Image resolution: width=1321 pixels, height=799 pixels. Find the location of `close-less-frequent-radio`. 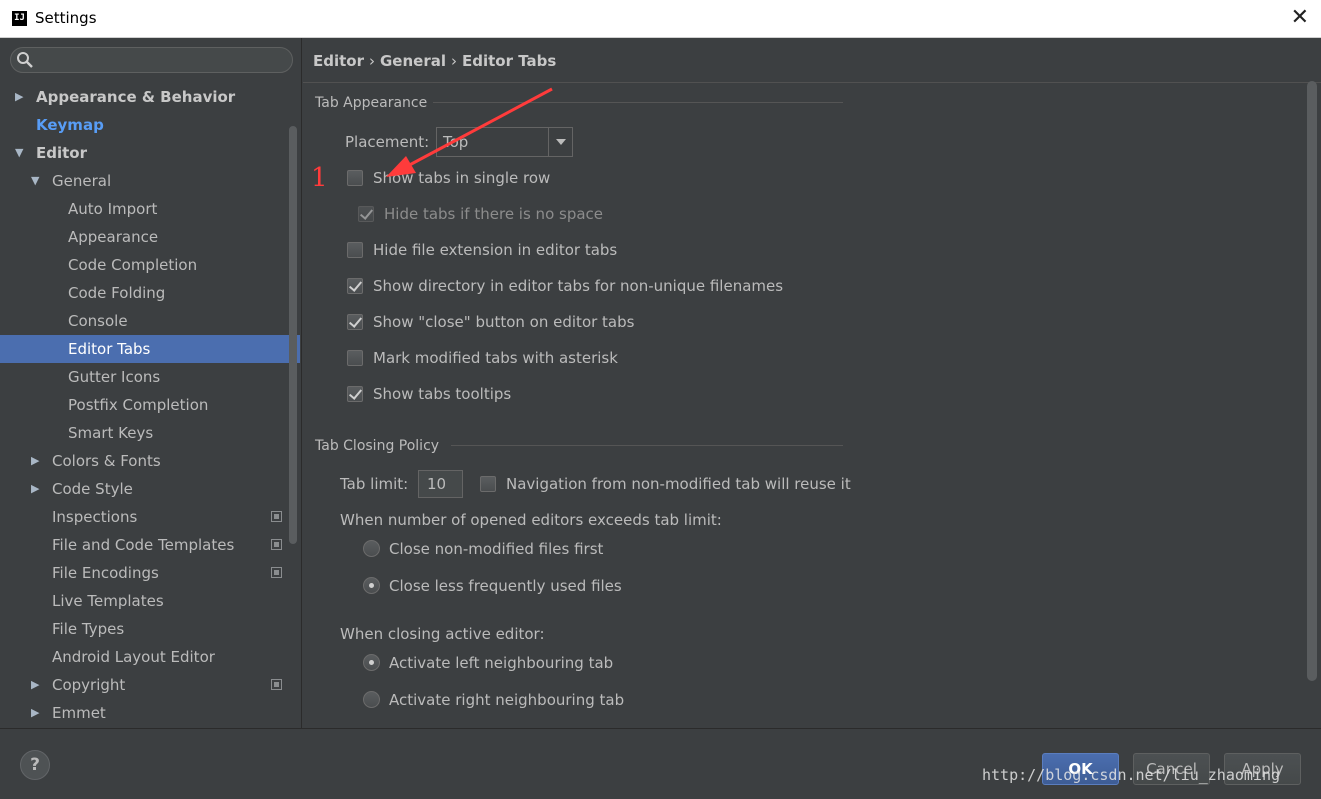

close-less-frequent-radio is located at coordinates (371, 585).